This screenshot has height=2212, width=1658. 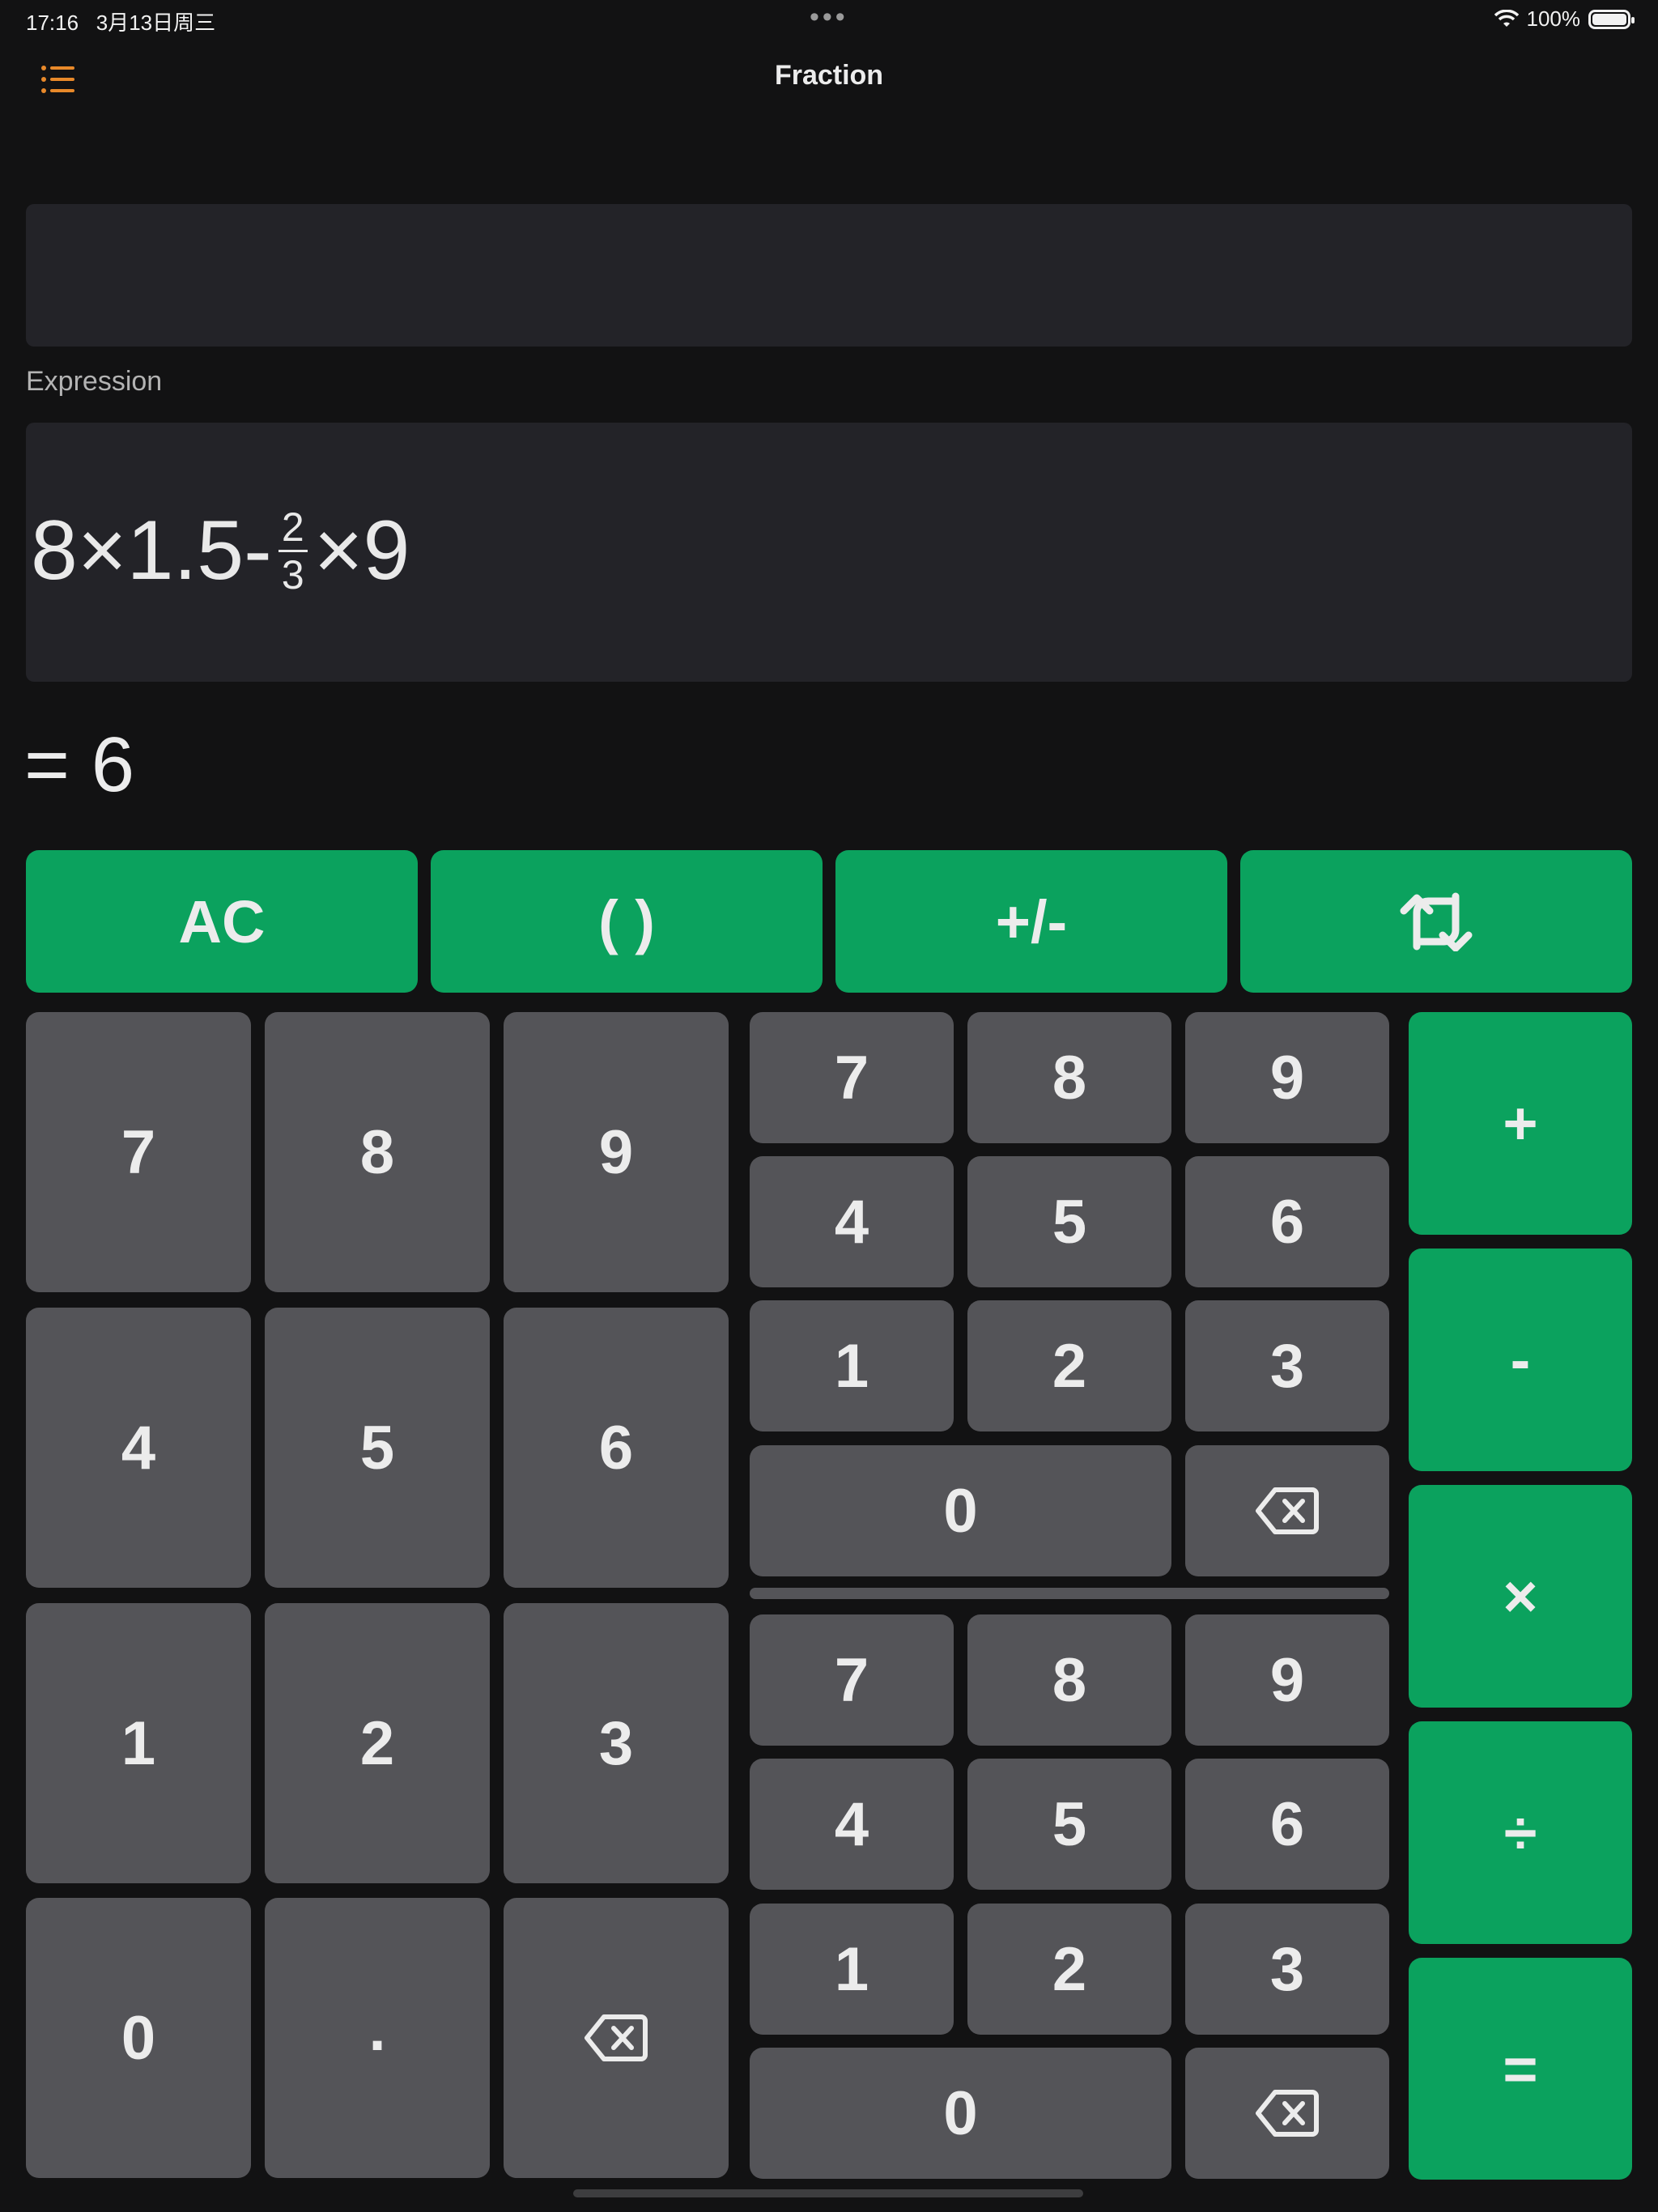 I want to click on lower-key-0: 0, so click(x=960, y=2114).